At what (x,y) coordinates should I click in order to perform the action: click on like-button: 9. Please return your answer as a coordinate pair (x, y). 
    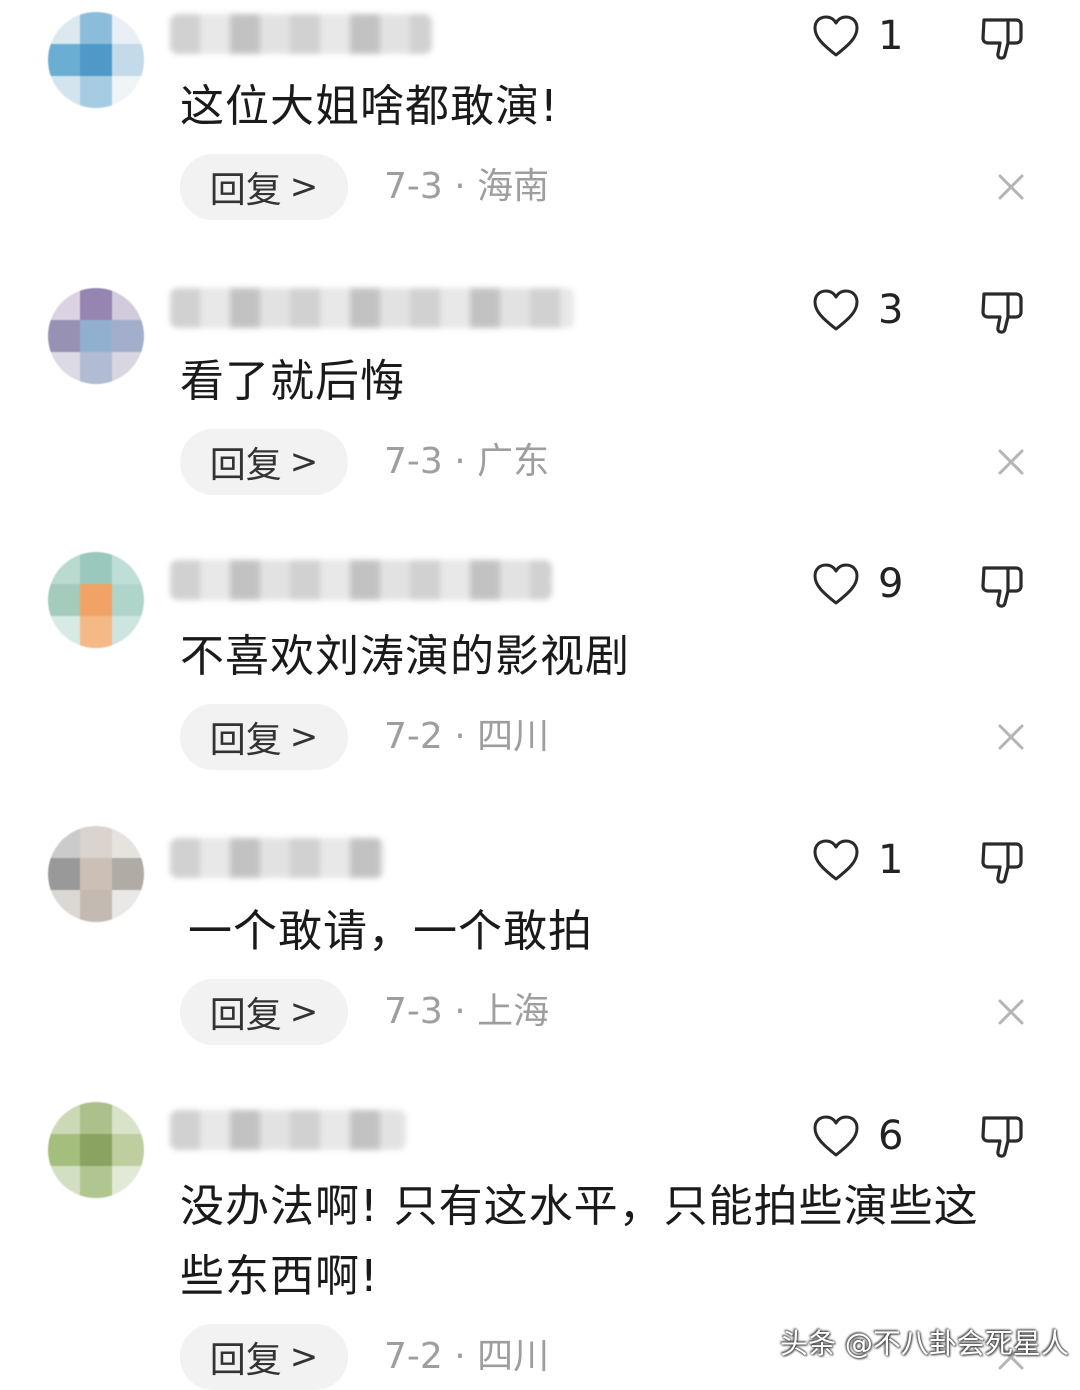
    Looking at the image, I should click on (857, 584).